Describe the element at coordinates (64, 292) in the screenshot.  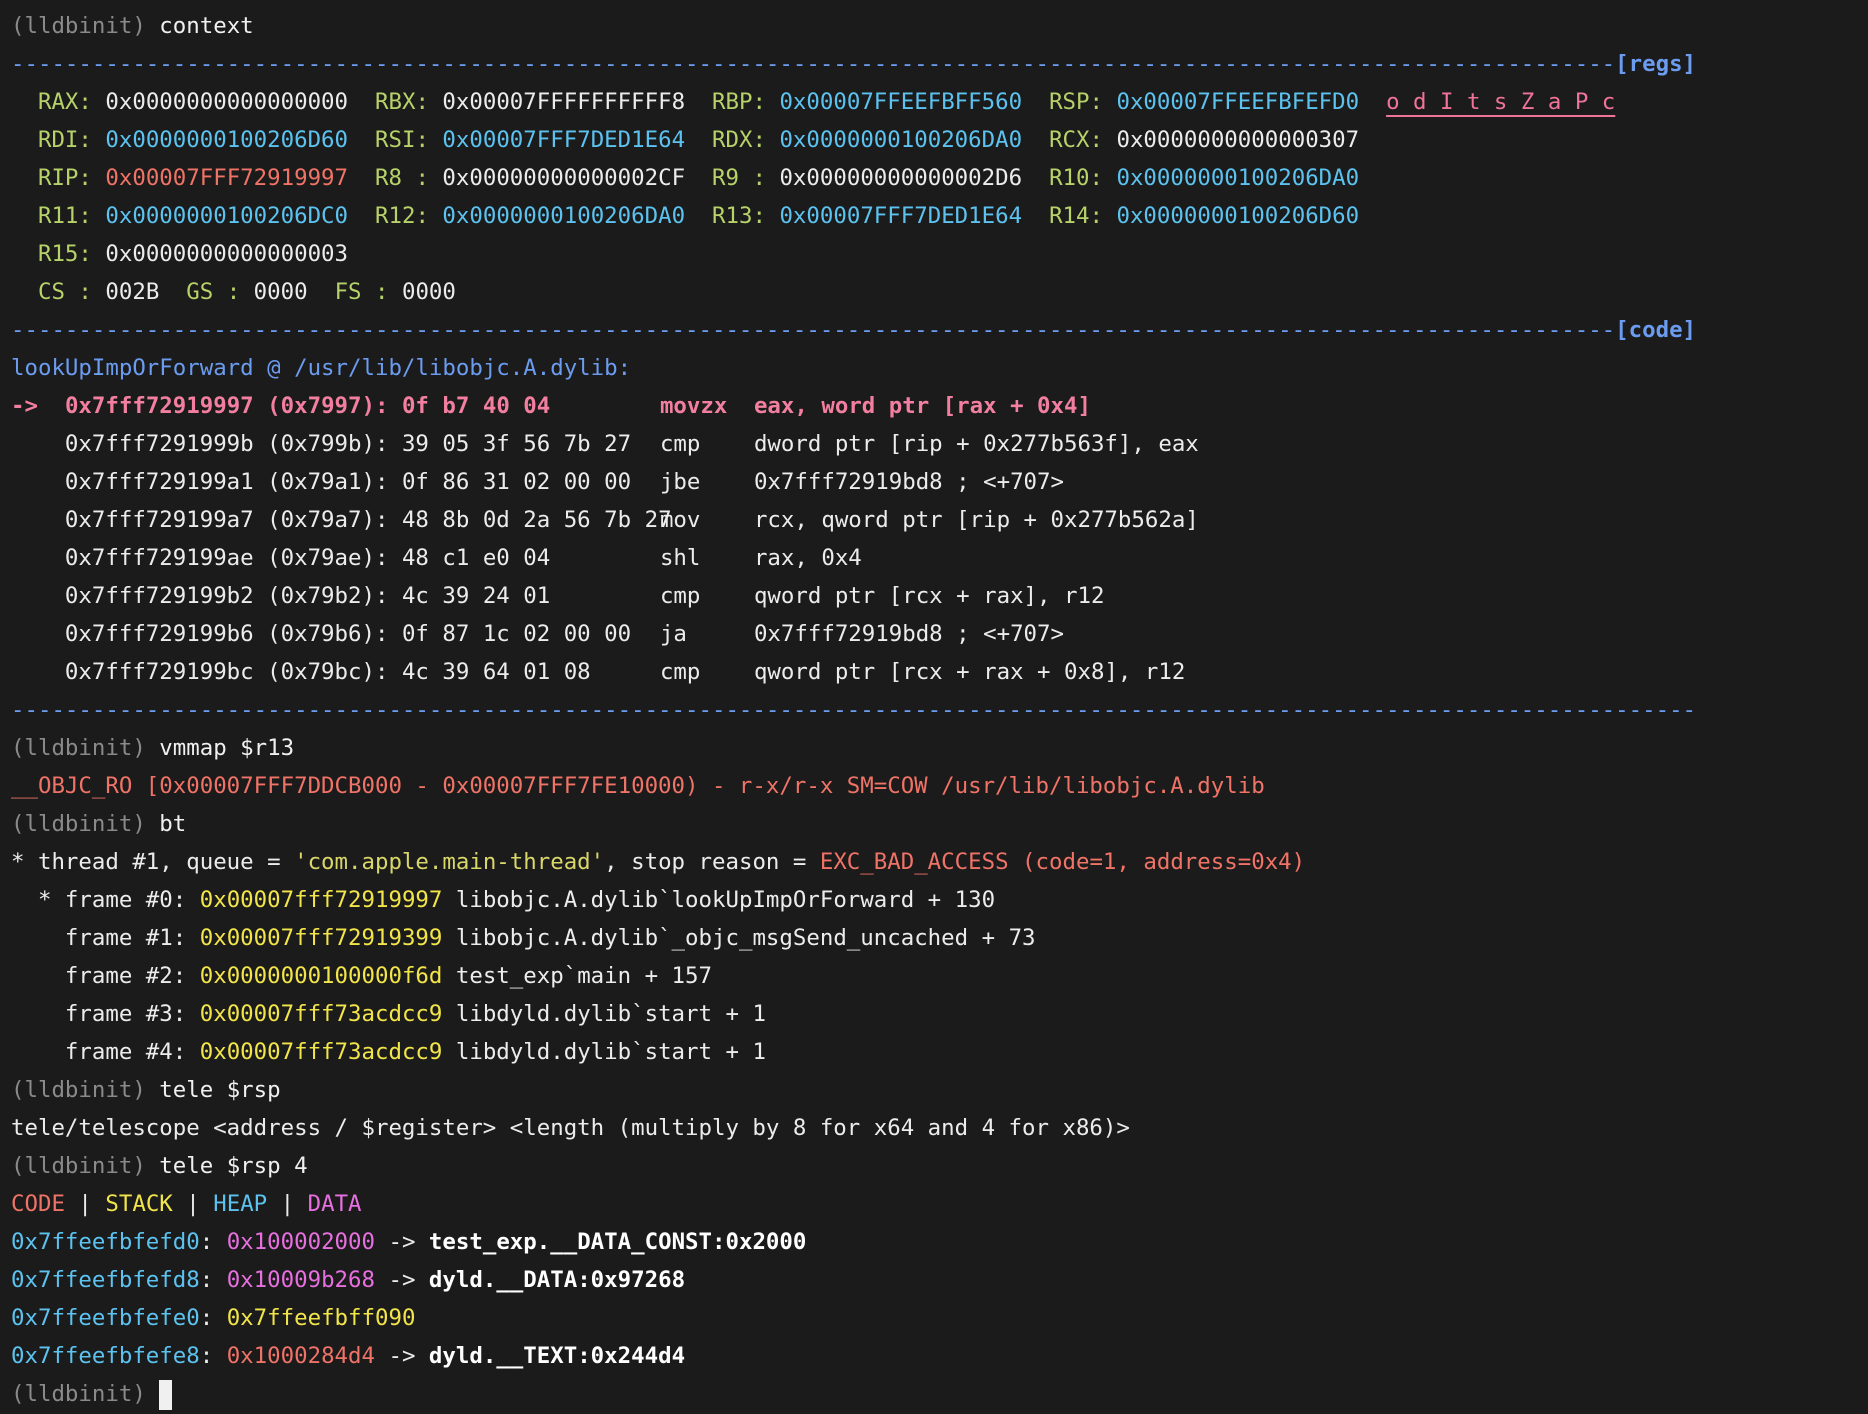
I see `register-name: CS :` at that location.